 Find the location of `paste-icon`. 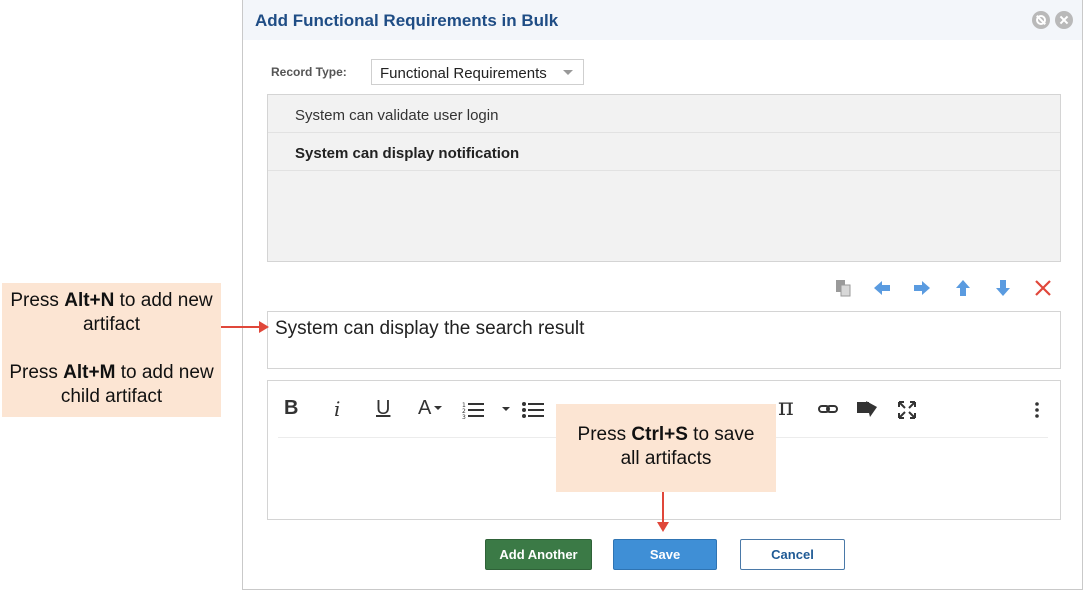

paste-icon is located at coordinates (843, 288).